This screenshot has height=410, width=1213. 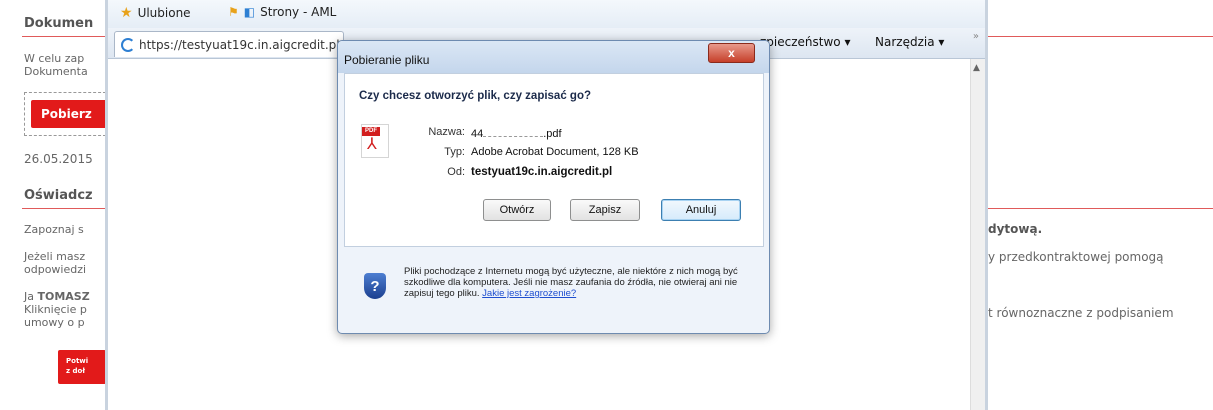 I want to click on pages-link: ⚑ ◧ Strony - AML, so click(x=282, y=12).